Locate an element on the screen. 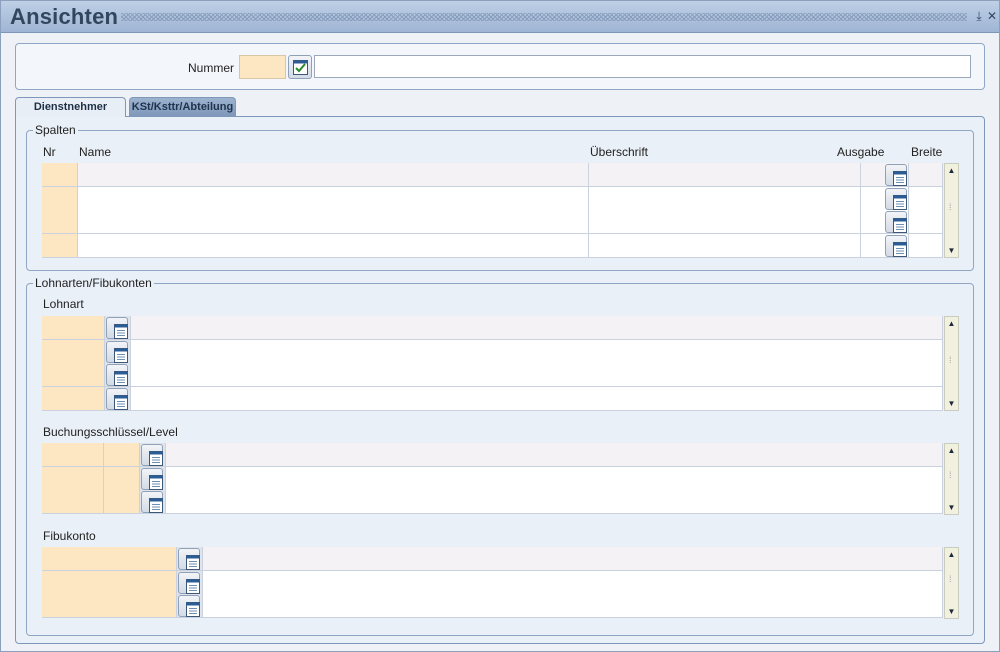 This screenshot has height=652, width=1000. tab-dienstnehmer: Dienstnehmer is located at coordinates (70, 107).